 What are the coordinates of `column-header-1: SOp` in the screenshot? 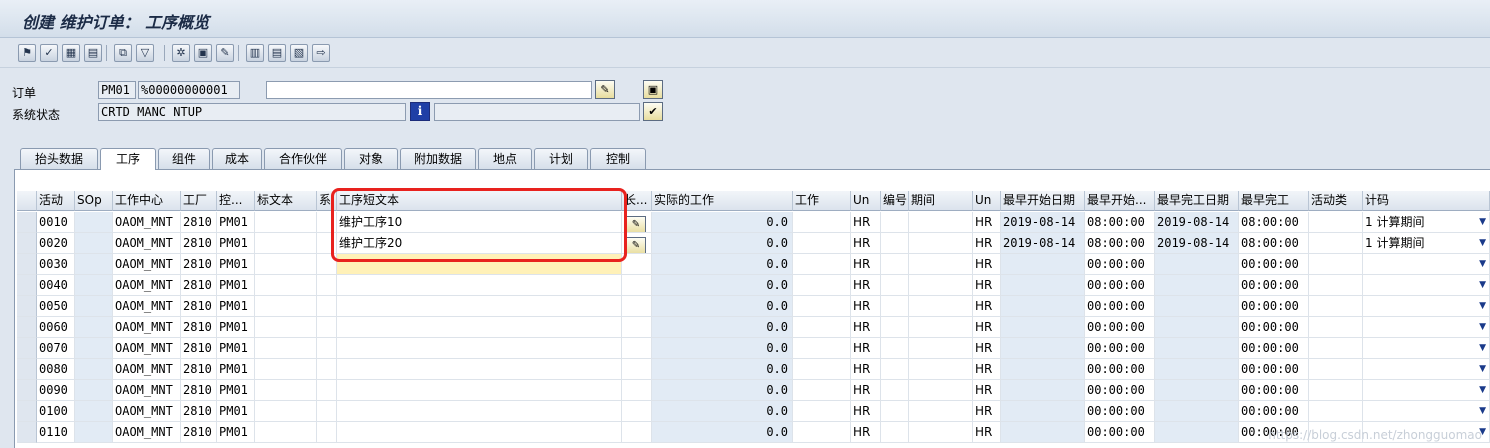 It's located at (94, 201).